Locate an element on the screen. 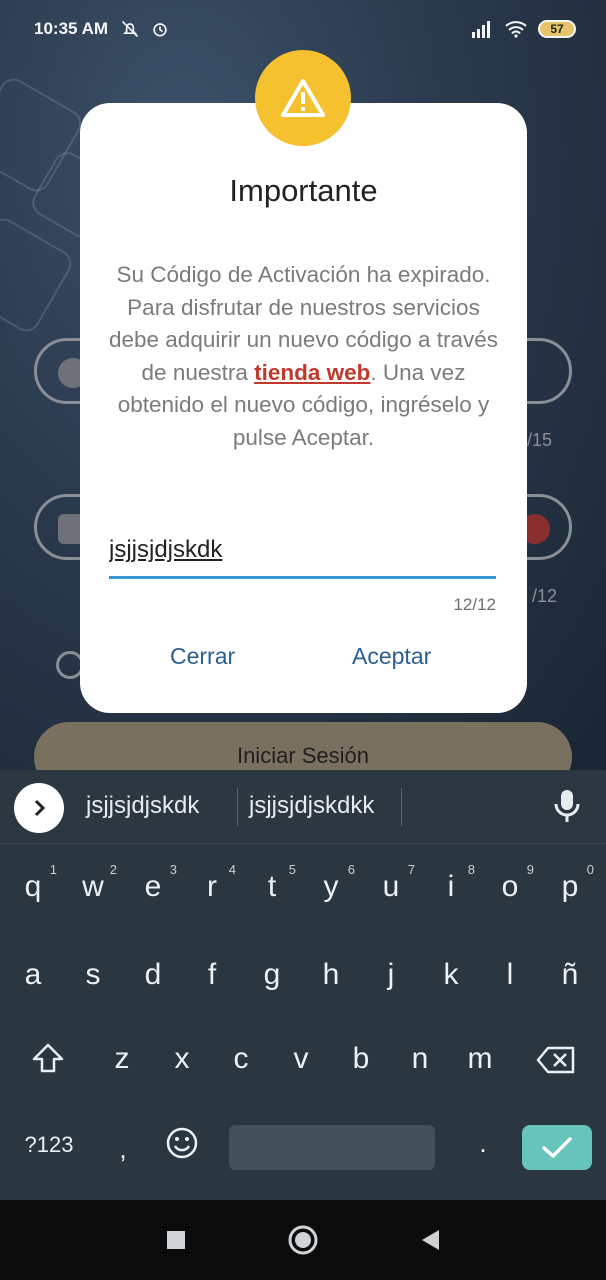 This screenshot has width=606, height=1280. checkmark-icon is located at coordinates (557, 1147).